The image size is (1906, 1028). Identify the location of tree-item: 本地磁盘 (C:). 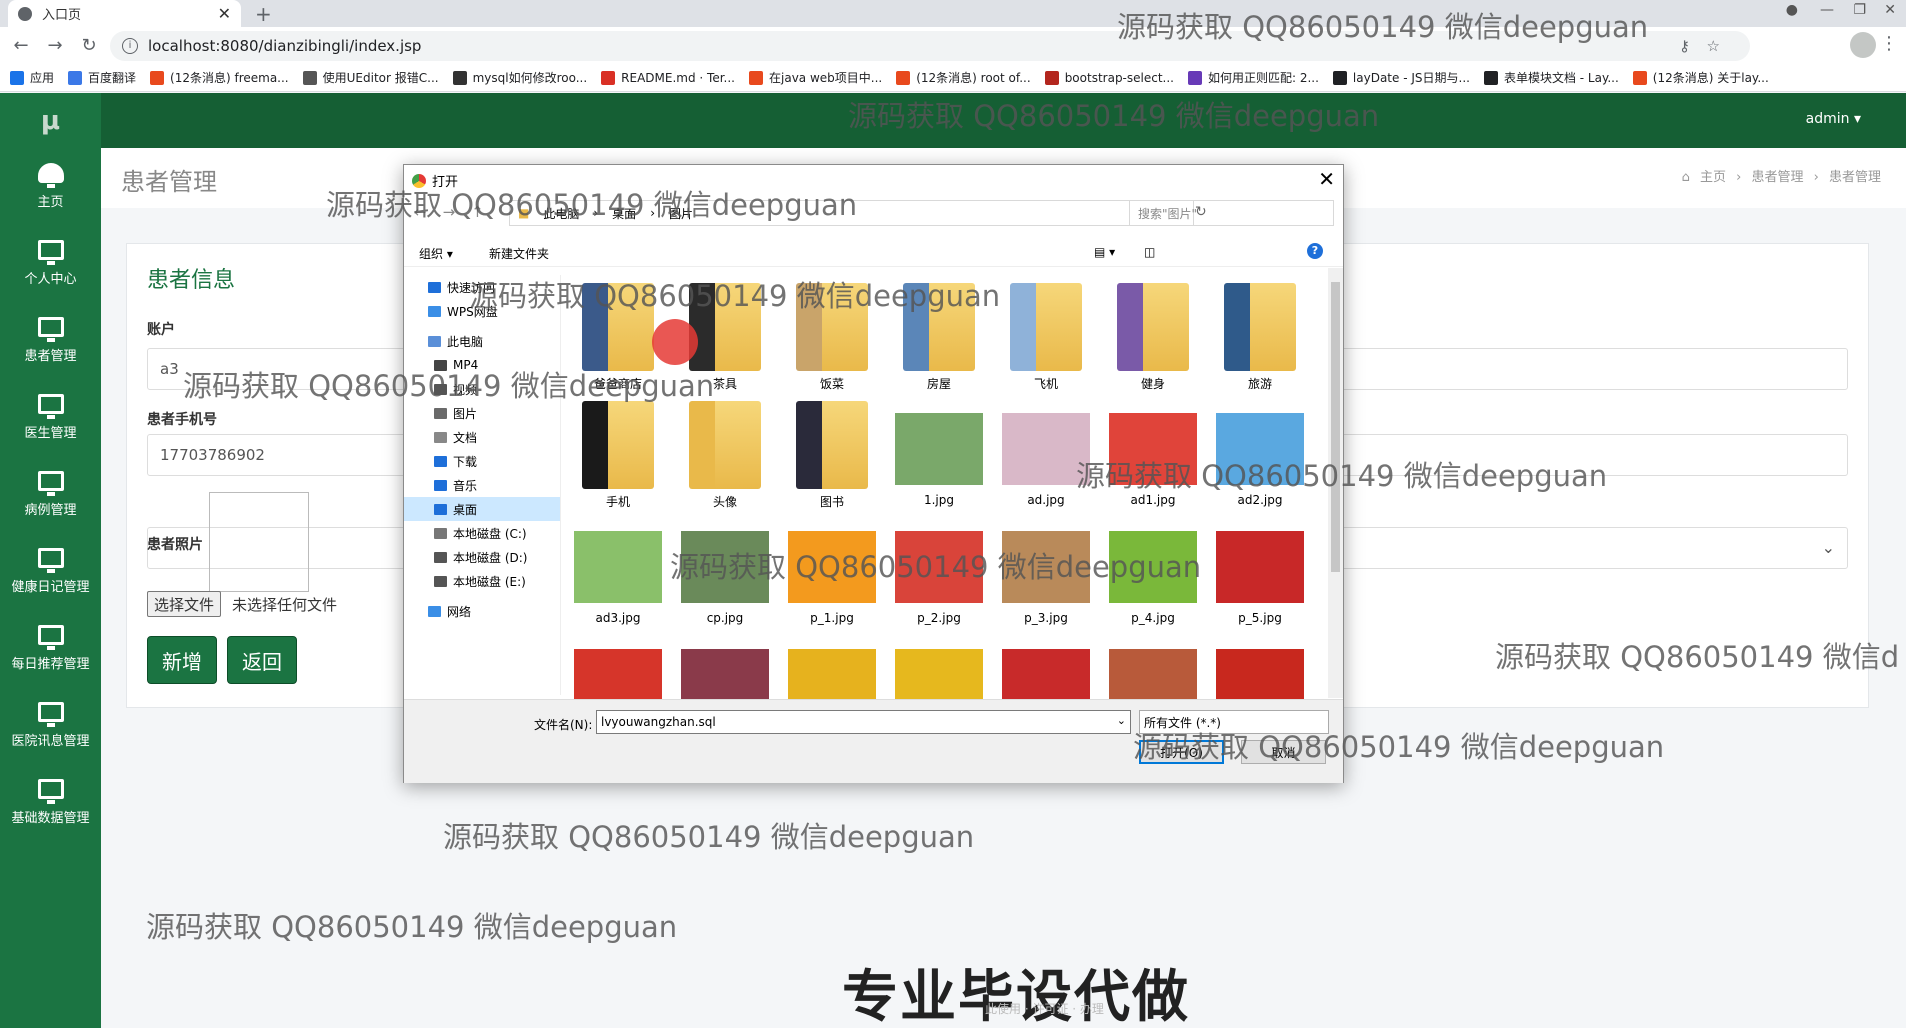
(482, 533).